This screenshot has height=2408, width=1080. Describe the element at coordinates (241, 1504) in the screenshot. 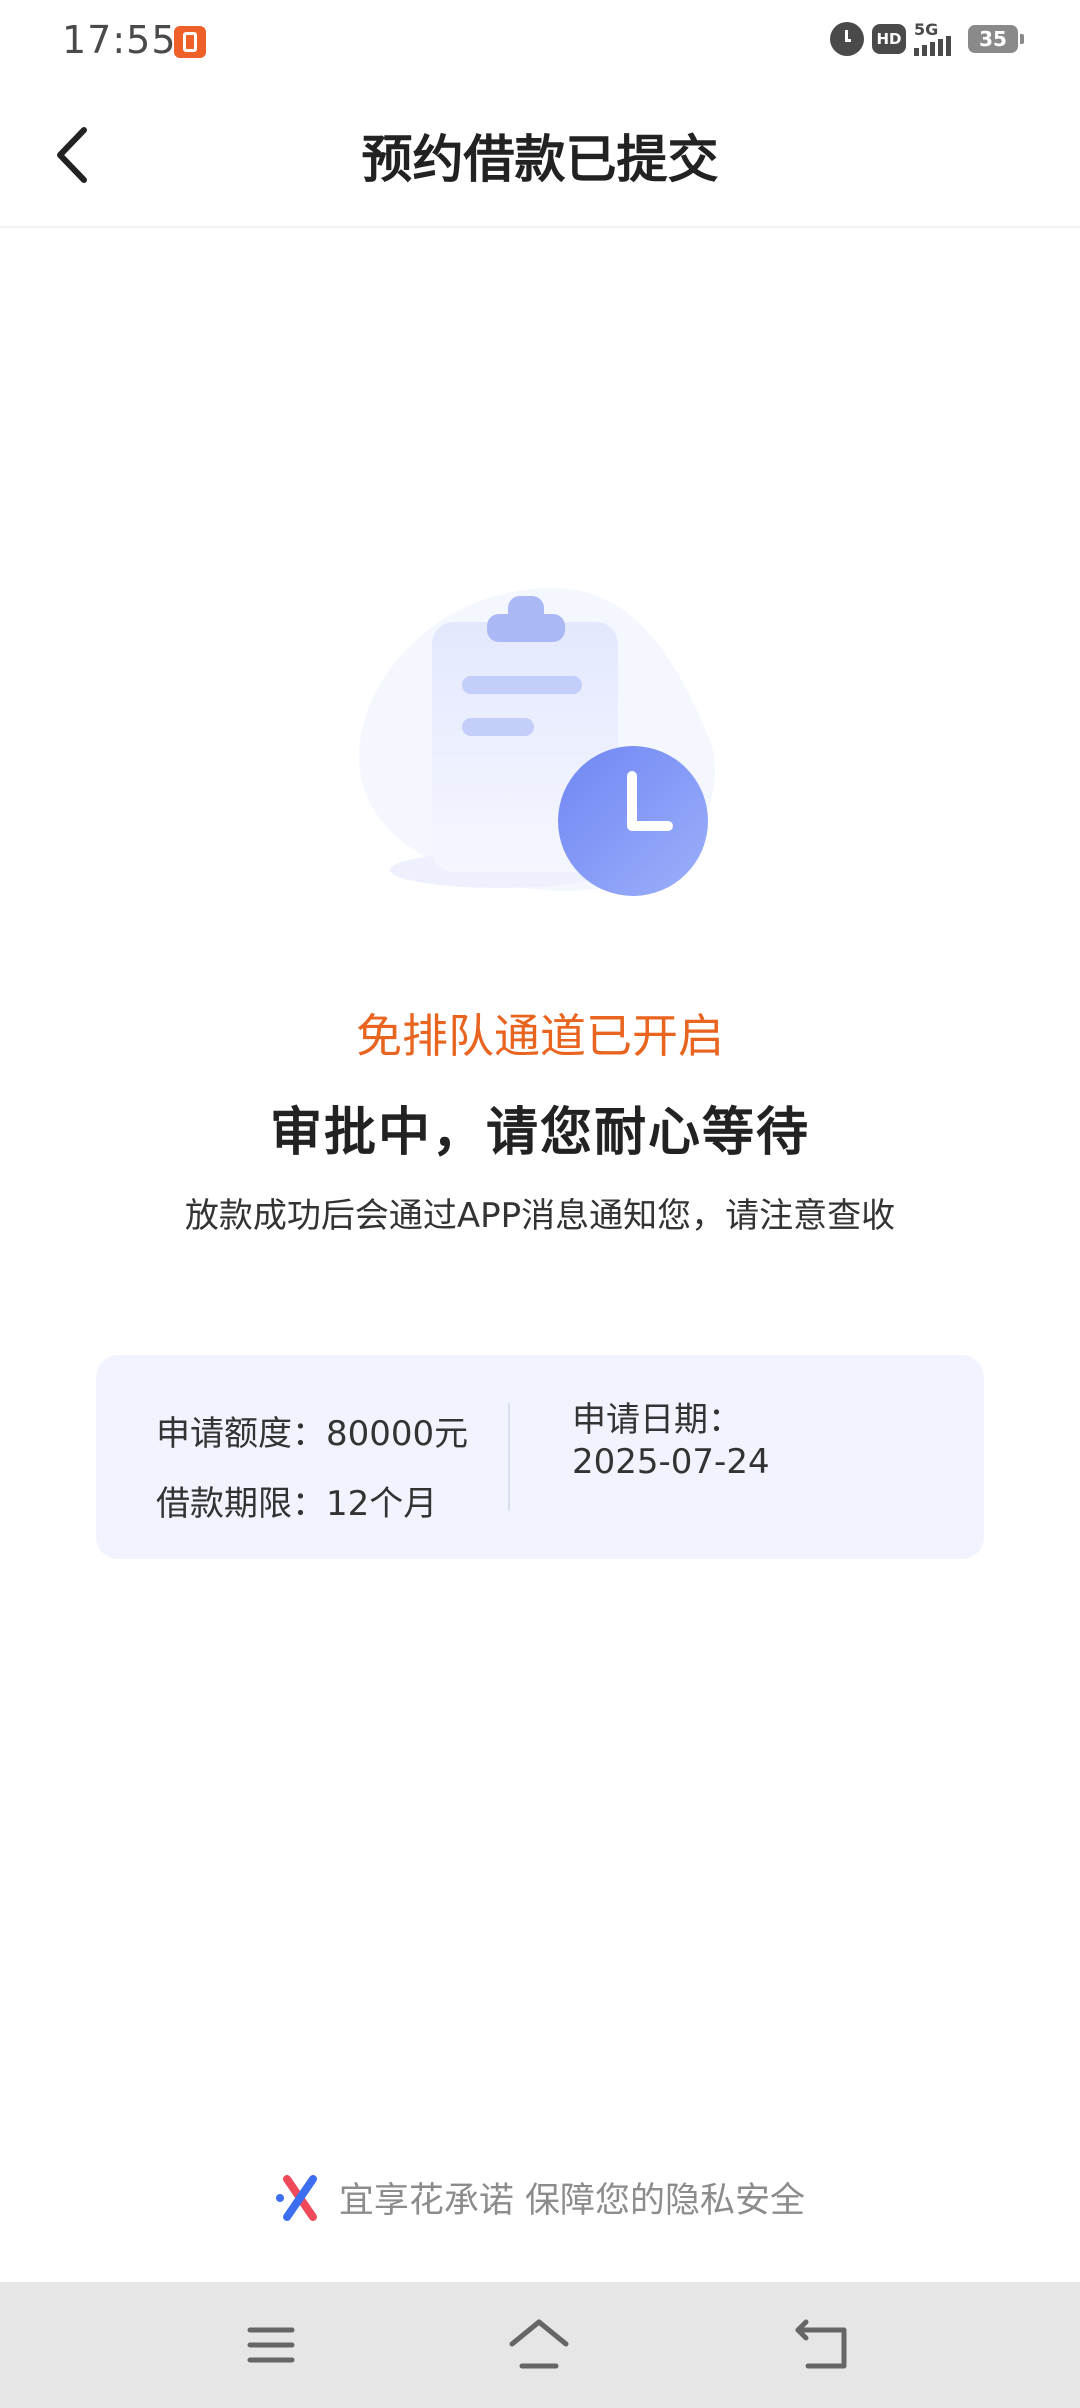

I see `term-label: 借款期限：` at that location.